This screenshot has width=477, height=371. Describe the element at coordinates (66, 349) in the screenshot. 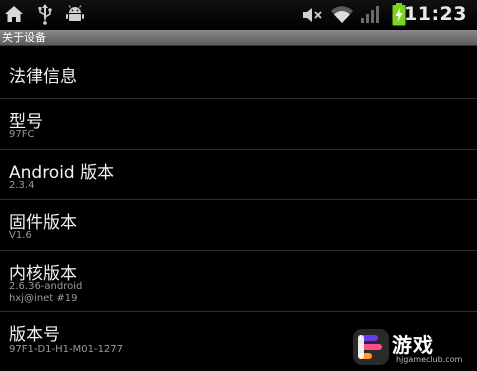

I see `list-item-summary: 97F1-D1-H1-M01-1277` at that location.